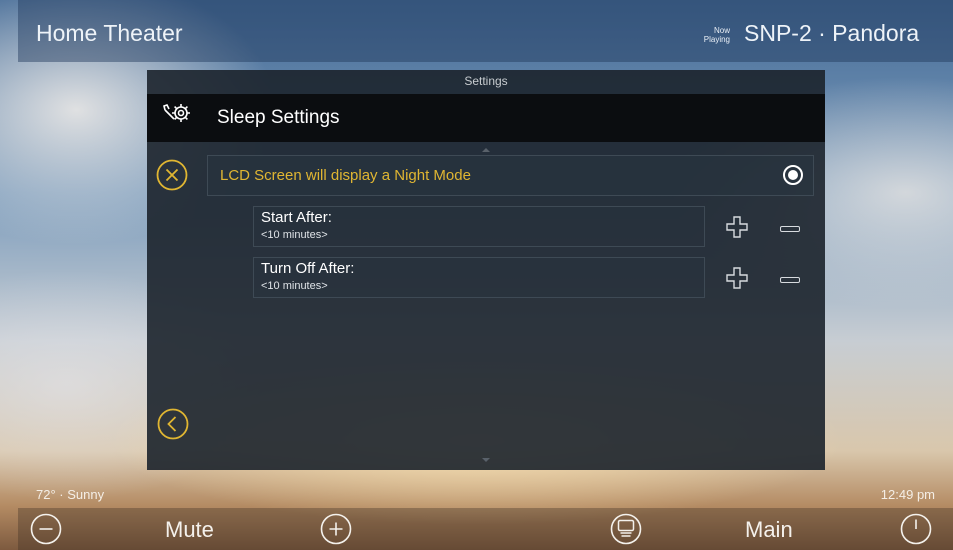 The height and width of the screenshot is (550, 953). I want to click on turn-off-after-value: <10 minutes>, so click(294, 286).